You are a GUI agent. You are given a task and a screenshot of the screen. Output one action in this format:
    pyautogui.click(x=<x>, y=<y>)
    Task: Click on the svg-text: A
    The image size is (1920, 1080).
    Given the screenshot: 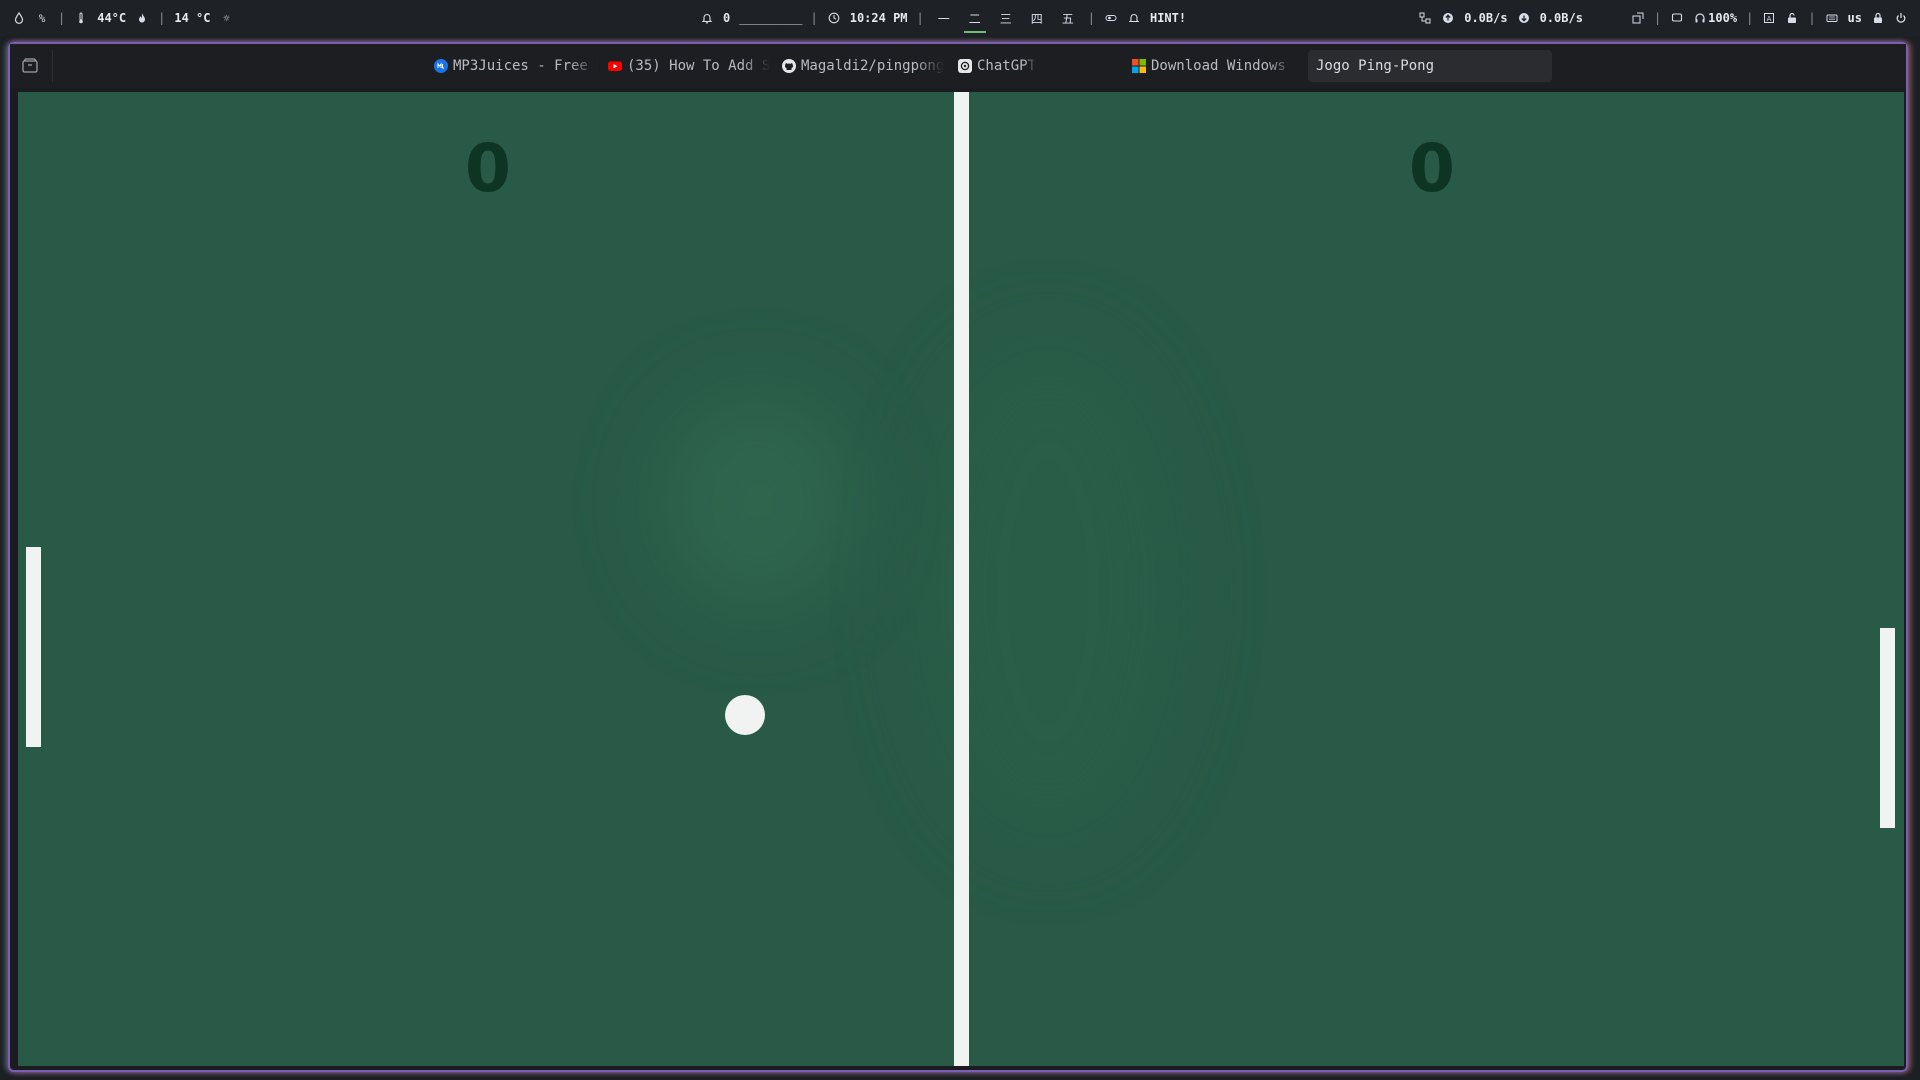 What is the action you would take?
    pyautogui.click(x=1769, y=19)
    